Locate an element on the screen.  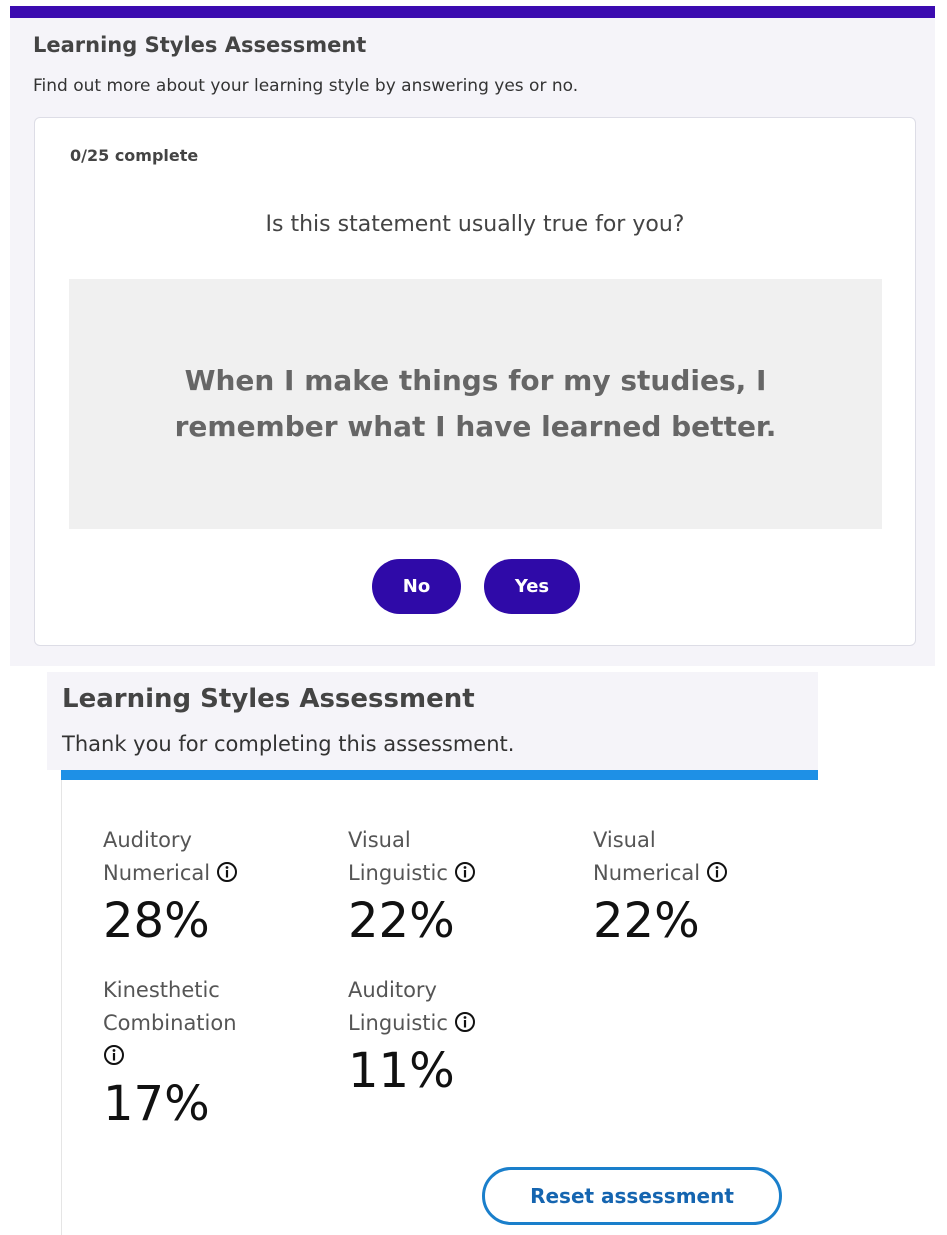
result-label-line1: Kinesthetic is located at coordinates (161, 990).